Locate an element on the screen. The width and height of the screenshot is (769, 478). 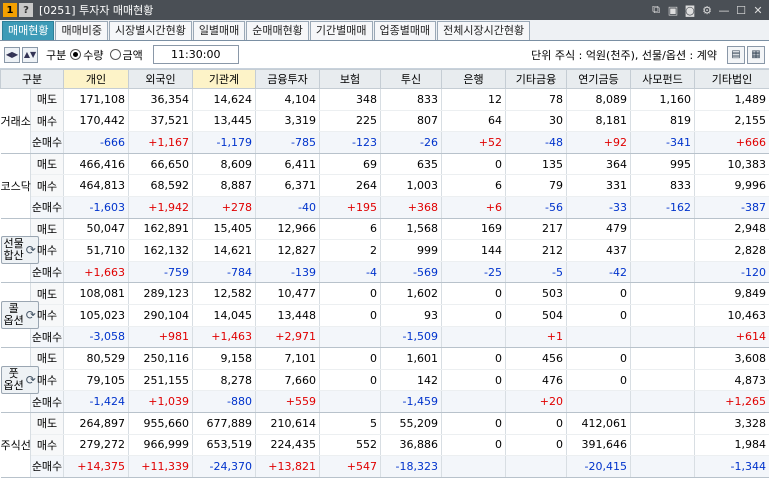
column-header: 은행 is located at coordinates (474, 79).